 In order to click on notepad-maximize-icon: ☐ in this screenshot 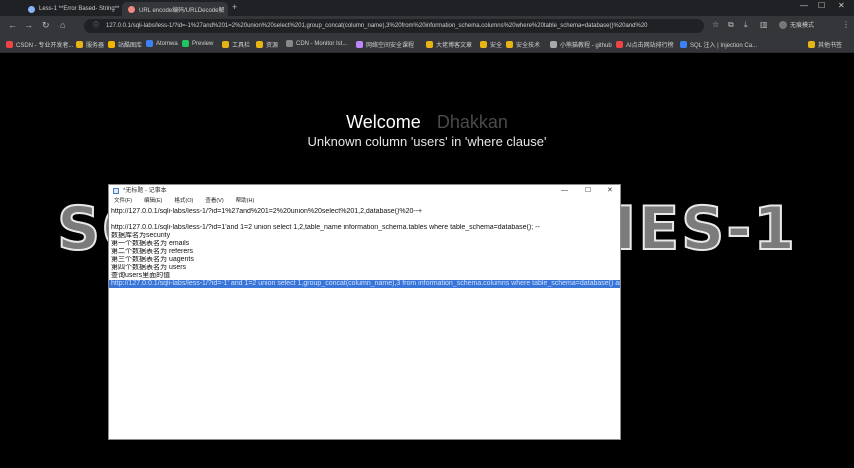, I will do `click(588, 191)`.